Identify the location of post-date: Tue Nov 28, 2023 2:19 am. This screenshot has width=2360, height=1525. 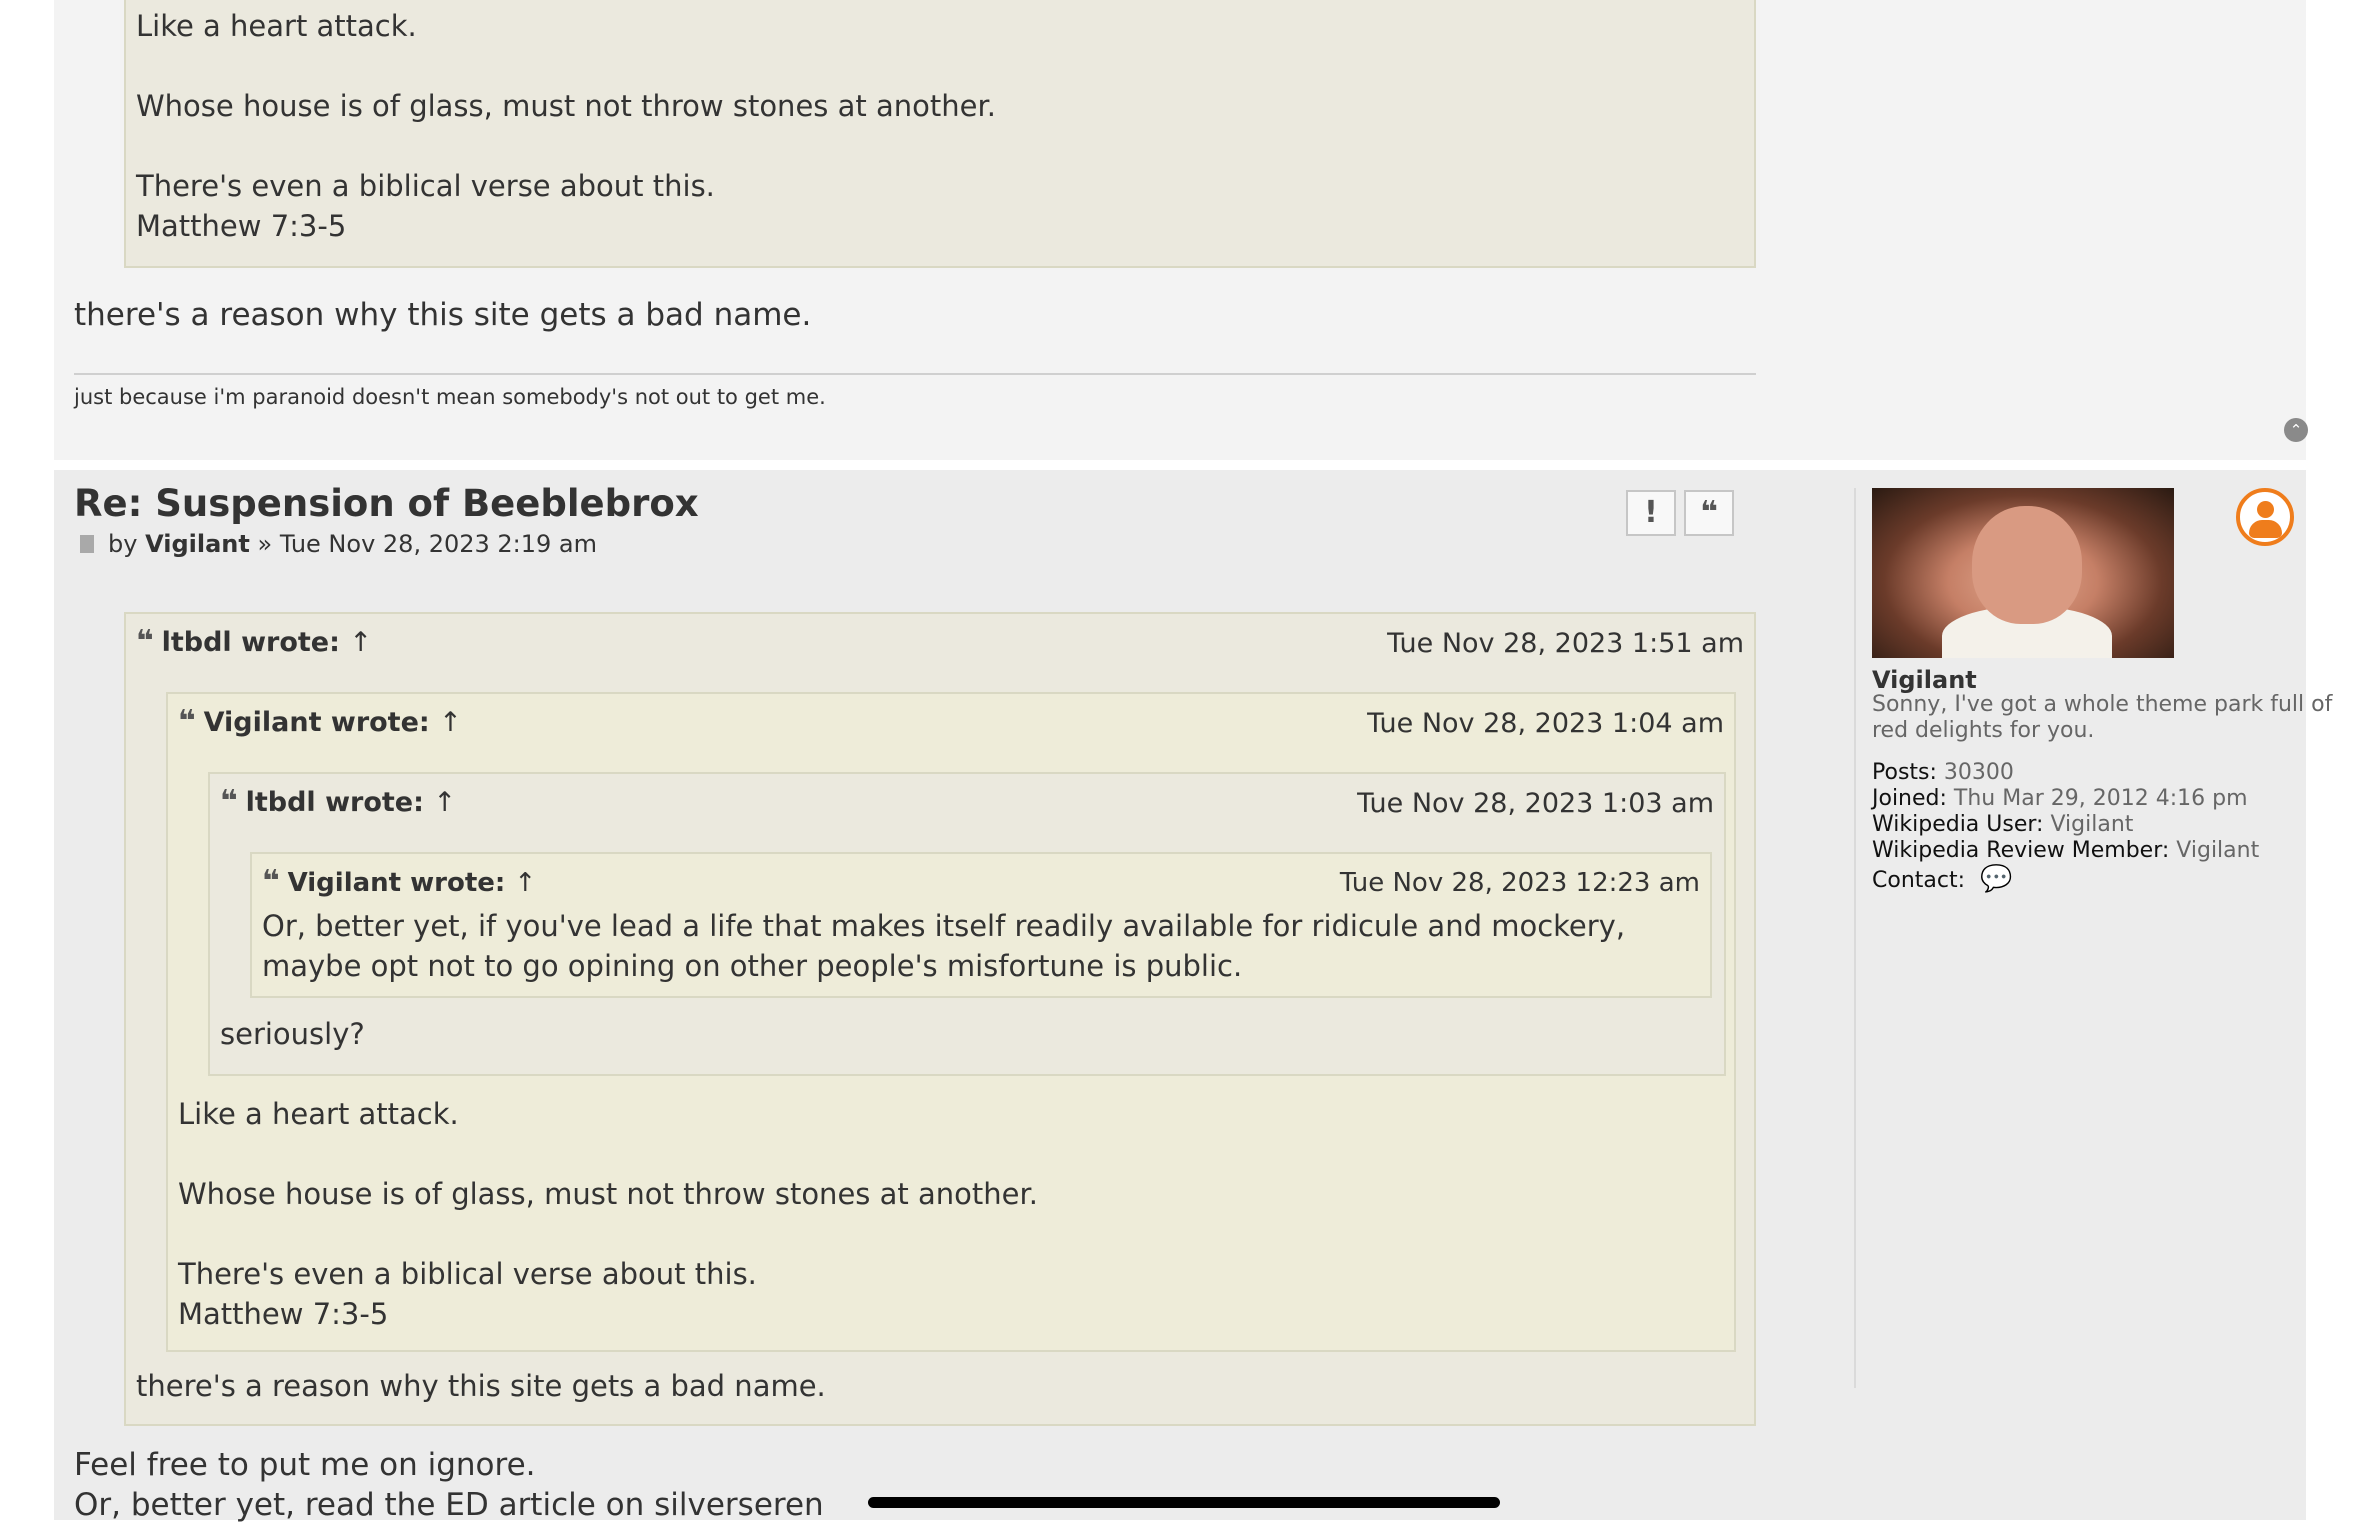
(438, 544).